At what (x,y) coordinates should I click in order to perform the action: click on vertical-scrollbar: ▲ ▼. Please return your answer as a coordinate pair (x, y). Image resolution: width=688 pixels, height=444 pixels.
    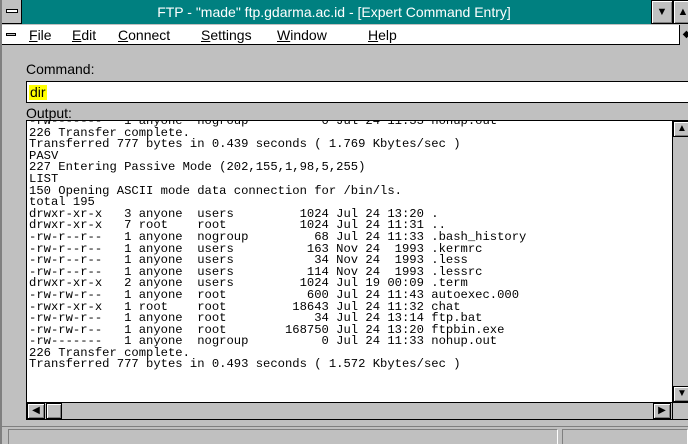
    Looking at the image, I should click on (680, 262).